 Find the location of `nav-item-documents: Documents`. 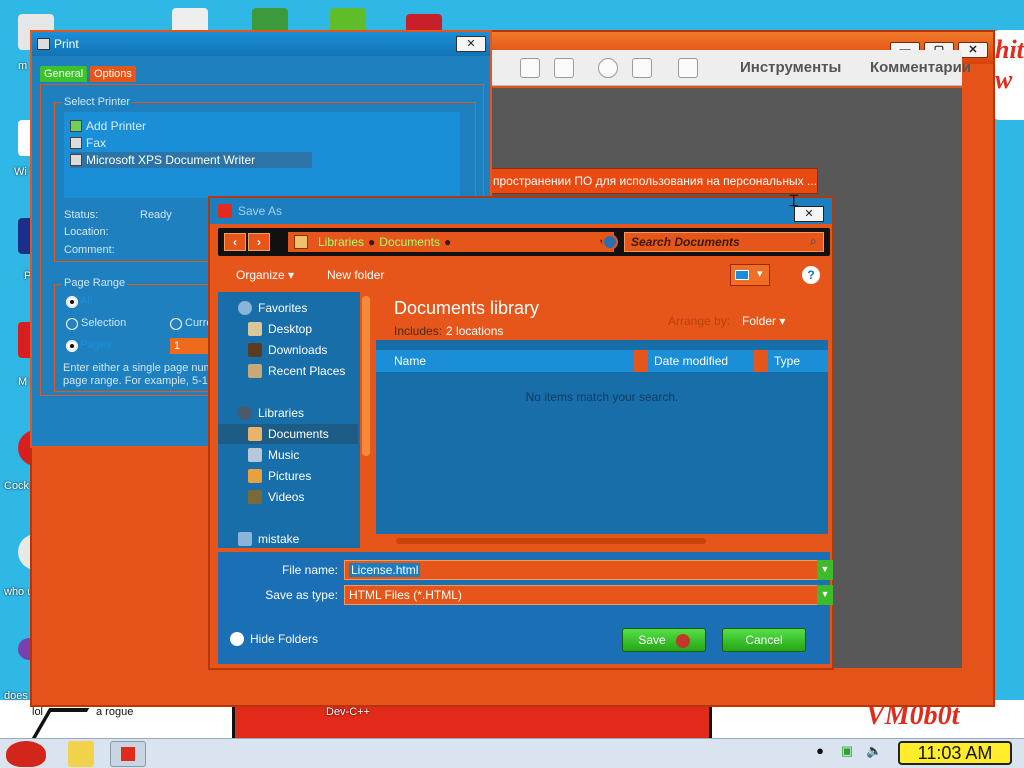

nav-item-documents: Documents is located at coordinates (288, 434).